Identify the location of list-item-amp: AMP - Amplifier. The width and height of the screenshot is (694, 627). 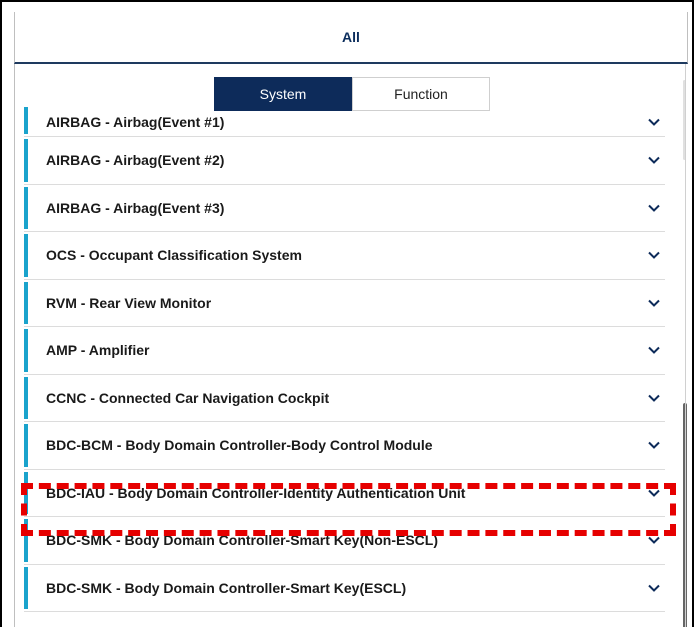
(344, 351).